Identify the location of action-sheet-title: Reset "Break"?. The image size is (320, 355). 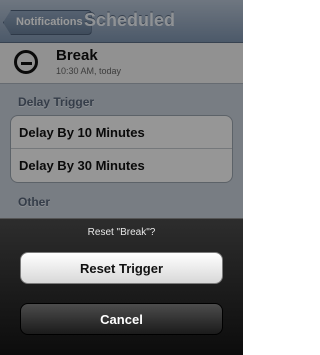
(121, 232).